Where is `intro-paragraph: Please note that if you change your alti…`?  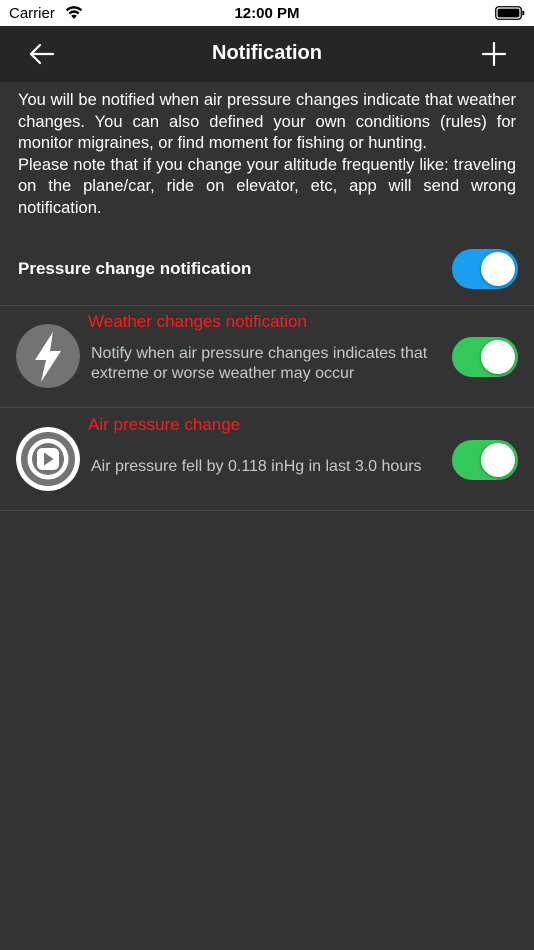
intro-paragraph: Please note that if you change your alti… is located at coordinates (267, 186).